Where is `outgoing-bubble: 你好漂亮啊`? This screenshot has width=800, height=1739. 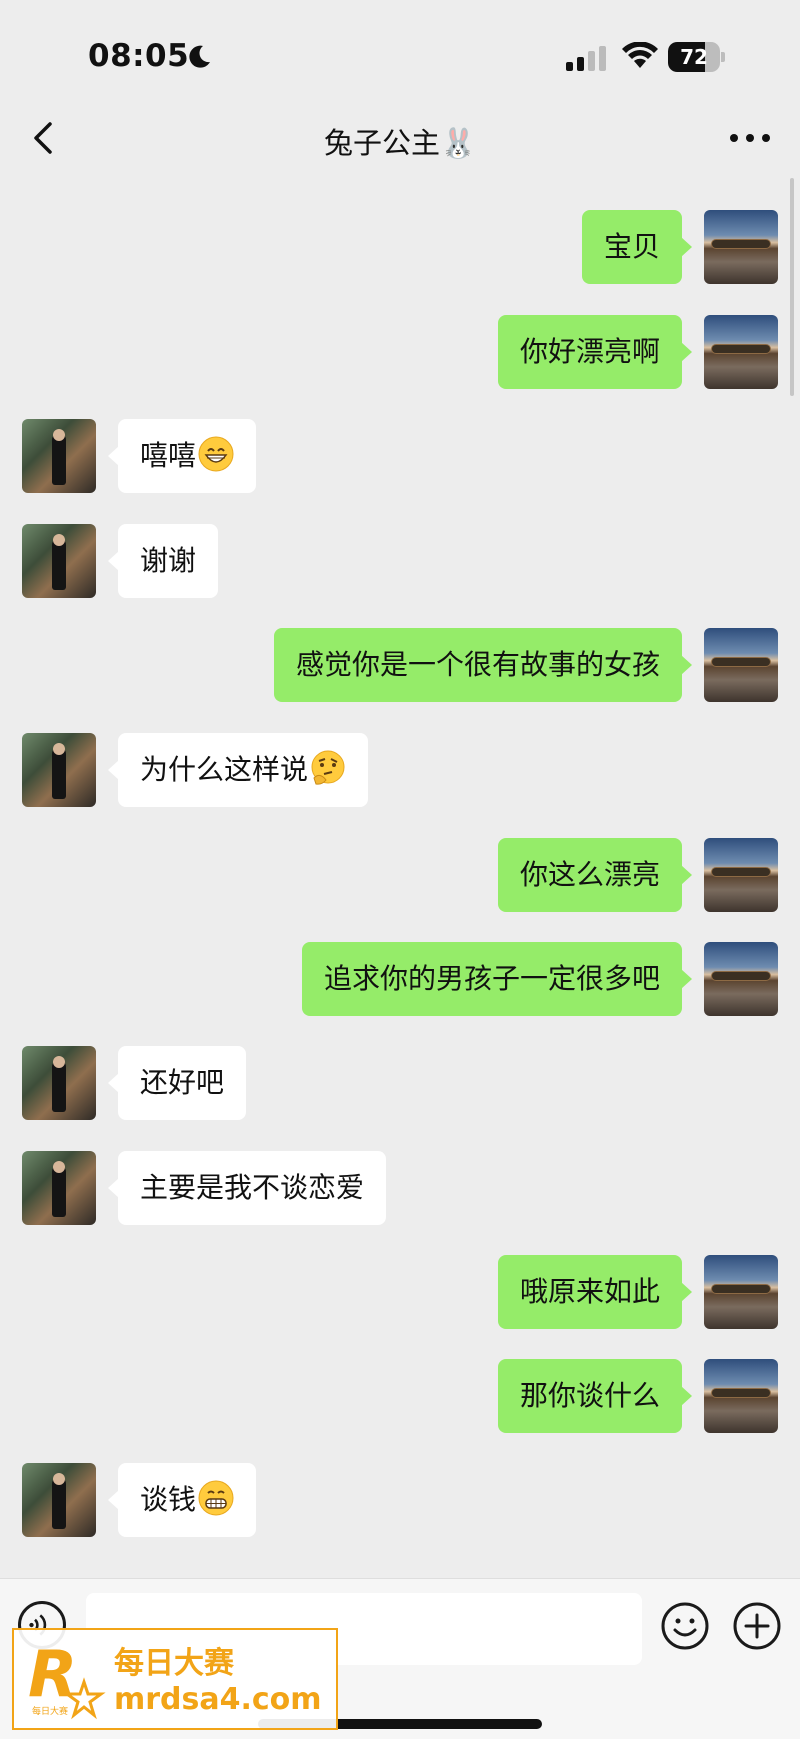 outgoing-bubble: 你好漂亮啊 is located at coordinates (595, 352).